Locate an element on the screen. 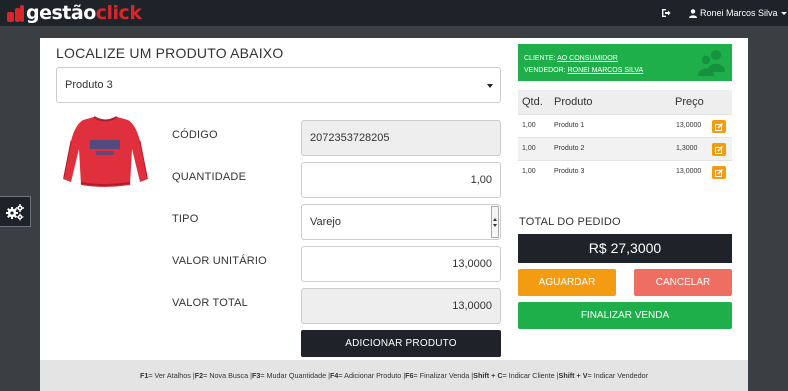 This screenshot has width=788, height=391. shortcut-key: F1 is located at coordinates (144, 375).